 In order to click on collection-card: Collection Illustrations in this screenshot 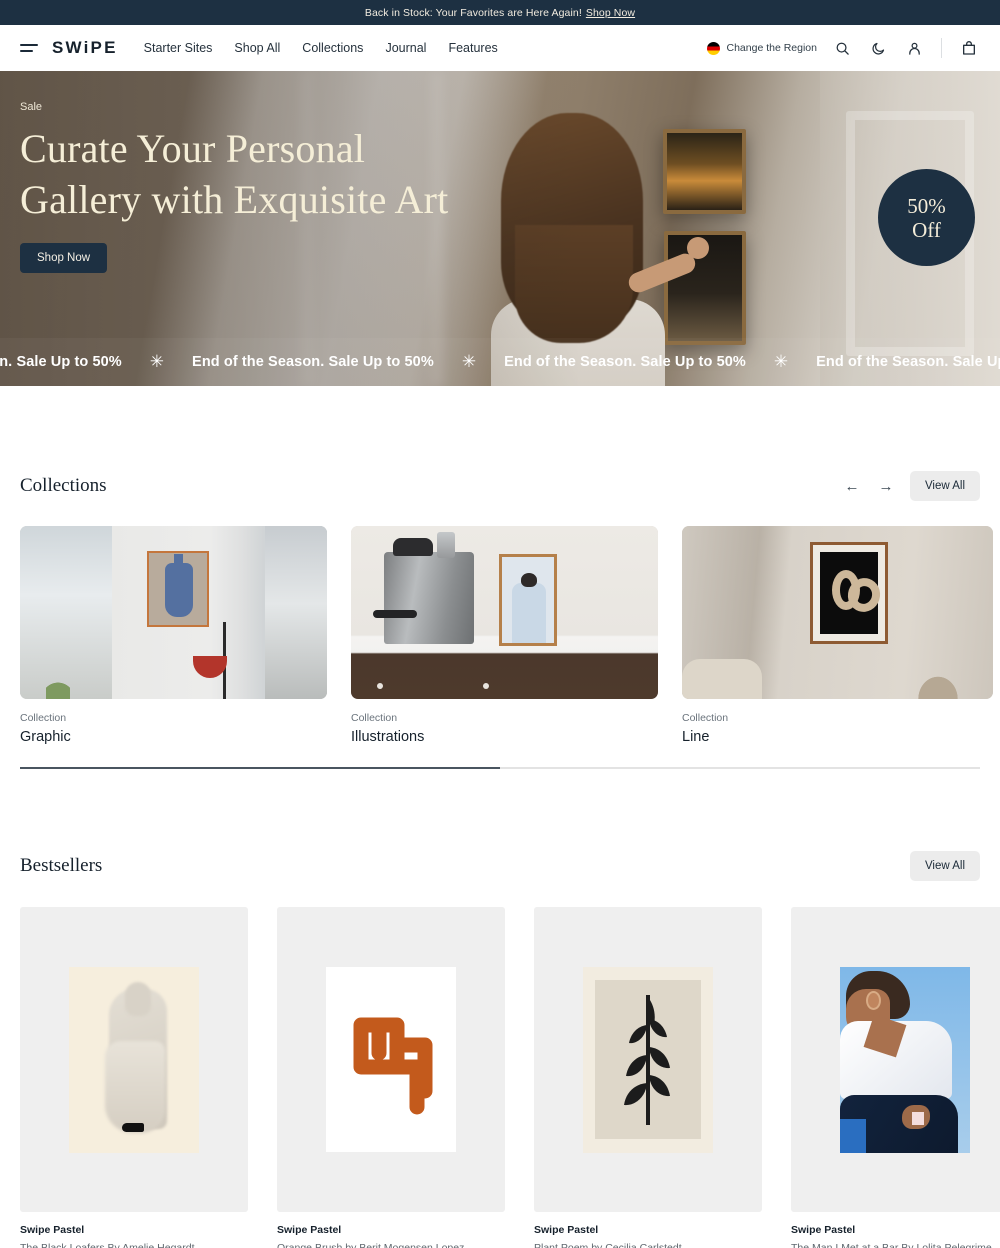, I will do `click(504, 635)`.